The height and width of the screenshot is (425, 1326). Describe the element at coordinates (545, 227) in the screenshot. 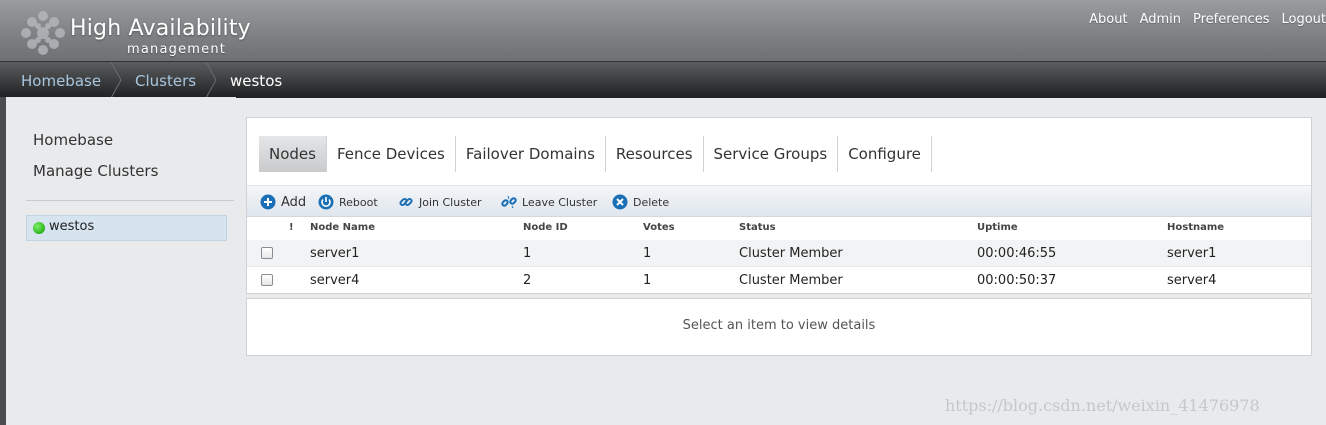

I see `column-header-node-id: Node ID` at that location.